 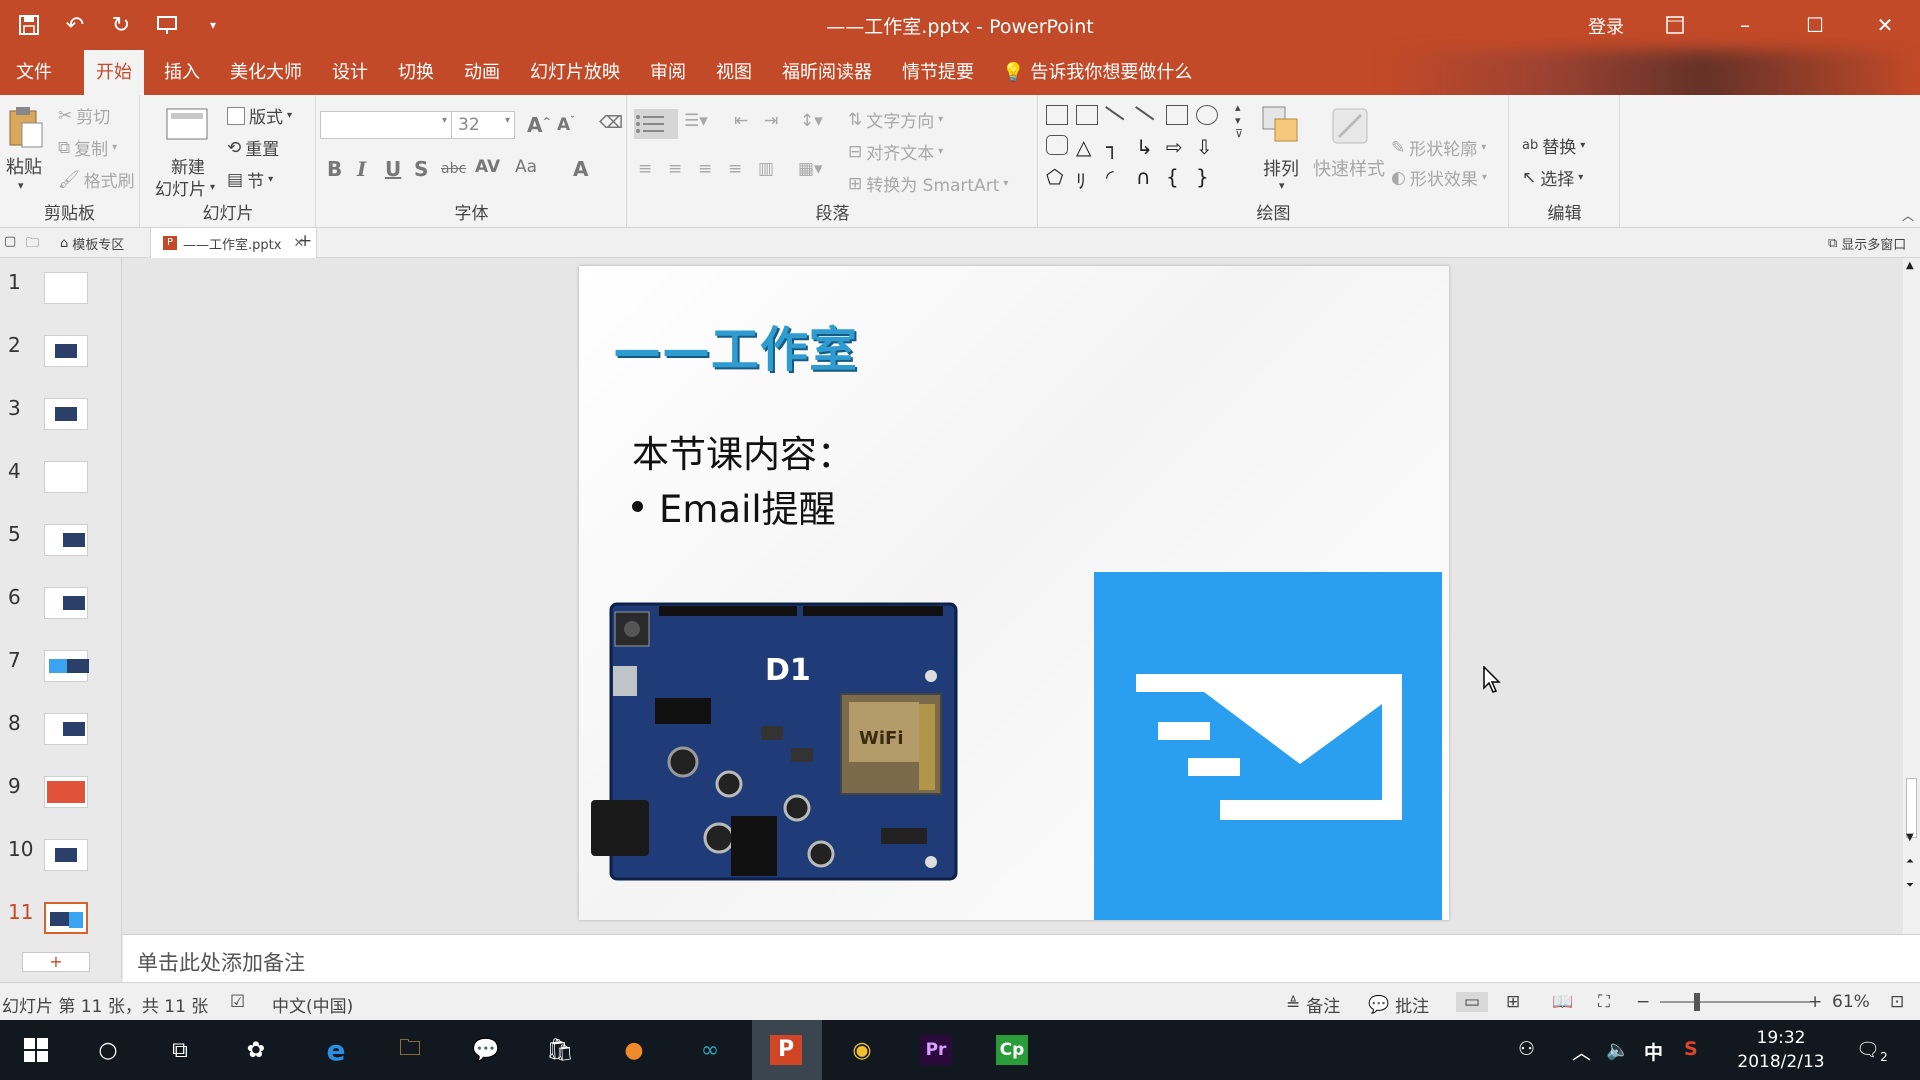 I want to click on slide-thumbnail: 10, so click(x=61, y=851).